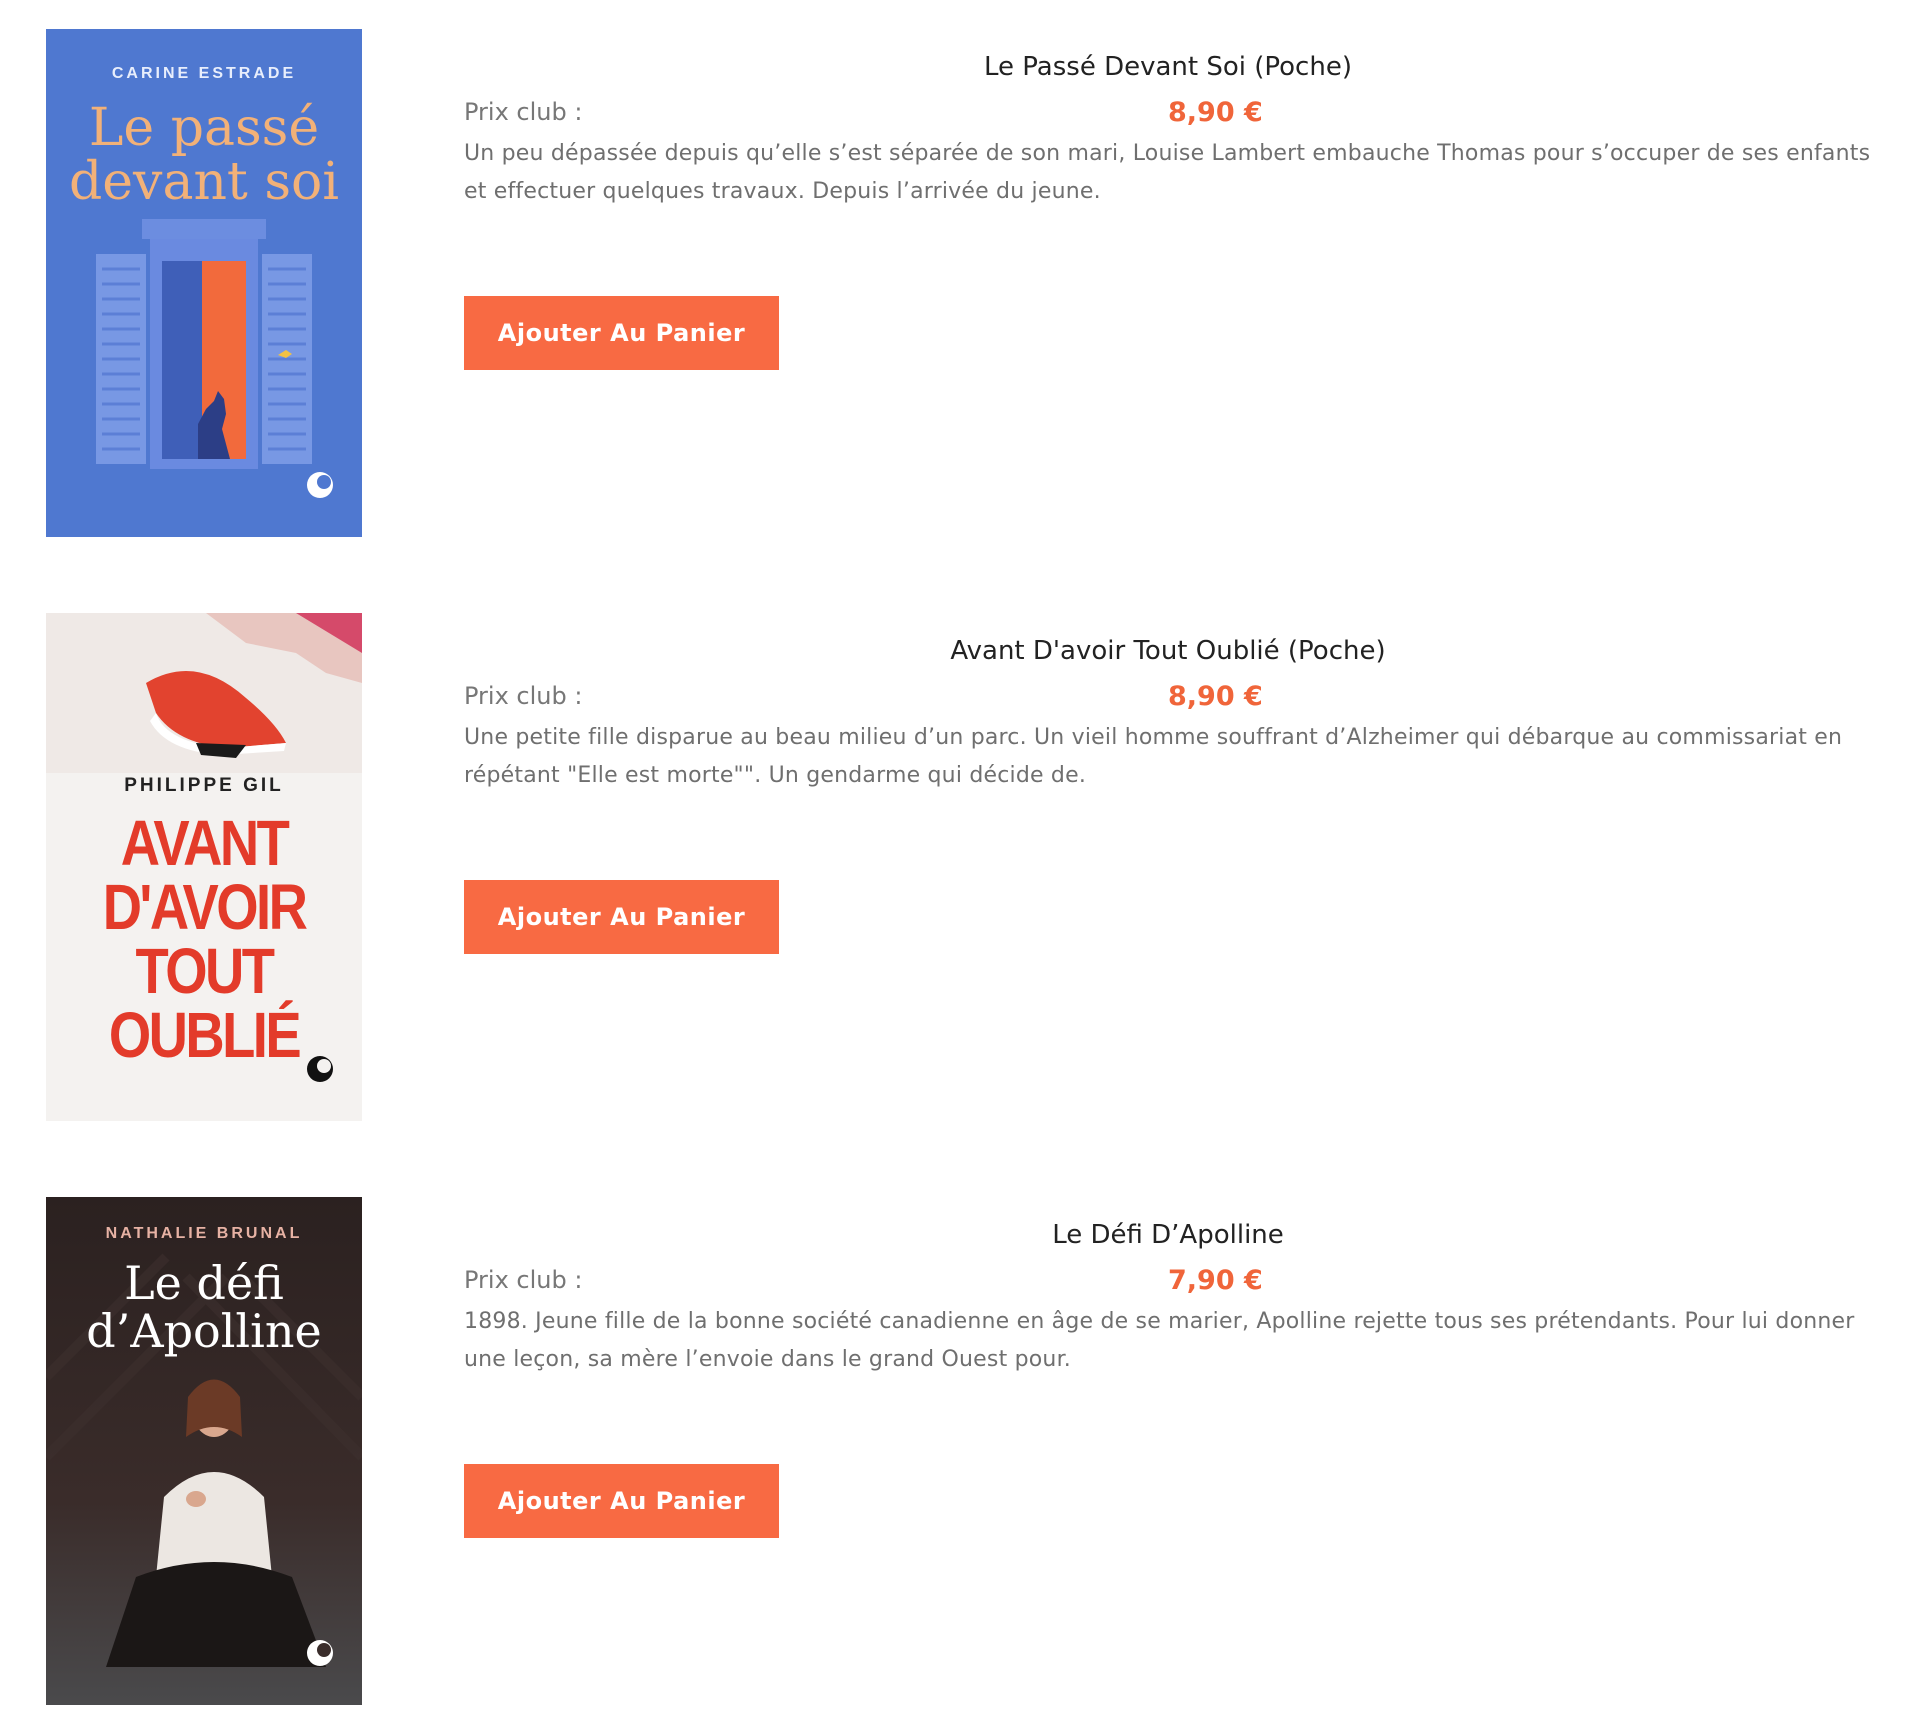 The width and height of the screenshot is (1920, 1734). What do you see at coordinates (1168, 67) in the screenshot?
I see `product-title: Le Passé Devant Soi (Poche)` at bounding box center [1168, 67].